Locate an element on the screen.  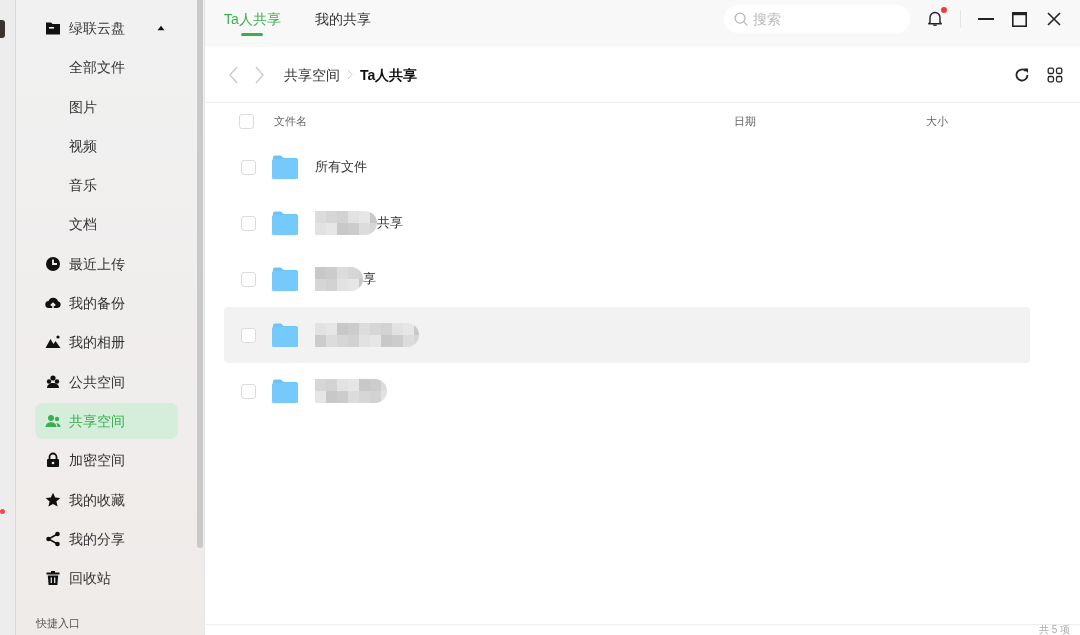
item-count: 共 5 项 is located at coordinates (1054, 630).